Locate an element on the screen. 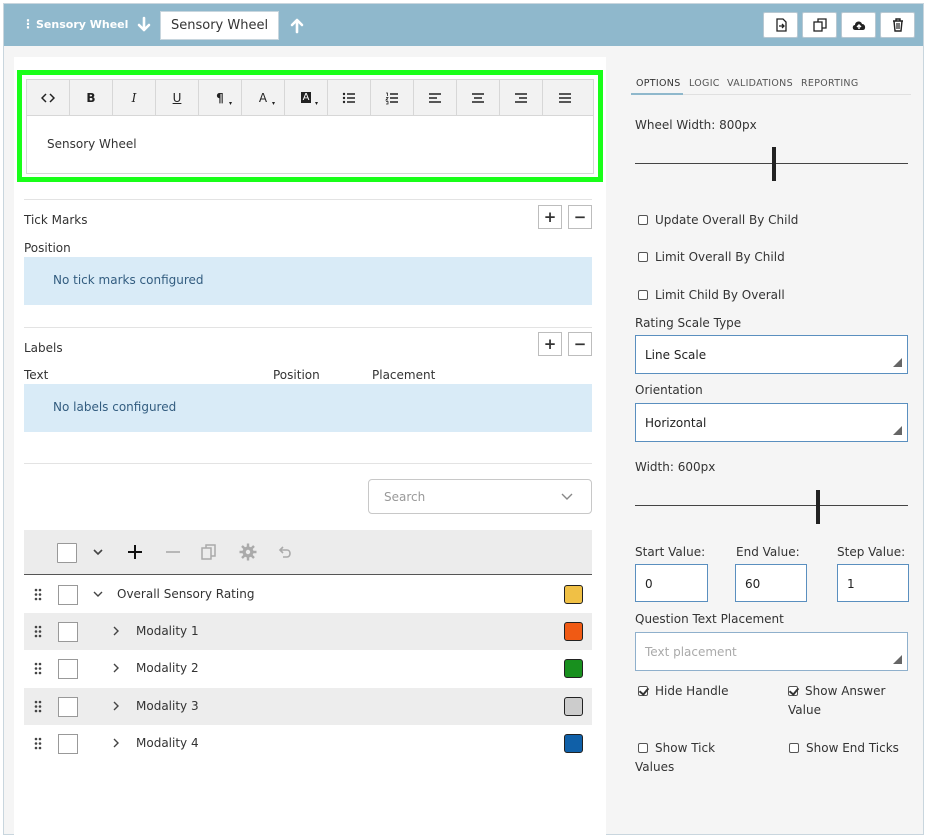 This screenshot has height=835, width=929. undo-icon is located at coordinates (285, 552).